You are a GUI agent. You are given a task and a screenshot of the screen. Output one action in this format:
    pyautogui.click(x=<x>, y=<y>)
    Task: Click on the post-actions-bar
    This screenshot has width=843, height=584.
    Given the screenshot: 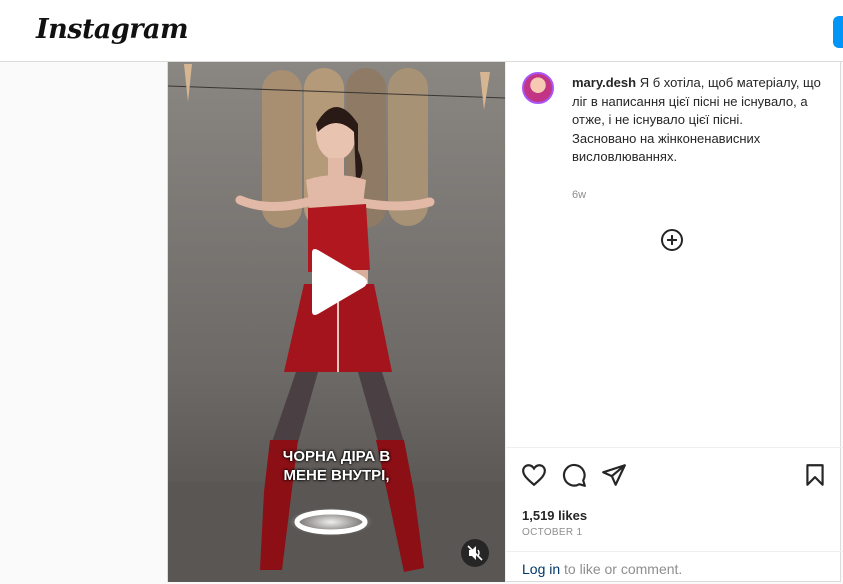 What is the action you would take?
    pyautogui.click(x=674, y=469)
    